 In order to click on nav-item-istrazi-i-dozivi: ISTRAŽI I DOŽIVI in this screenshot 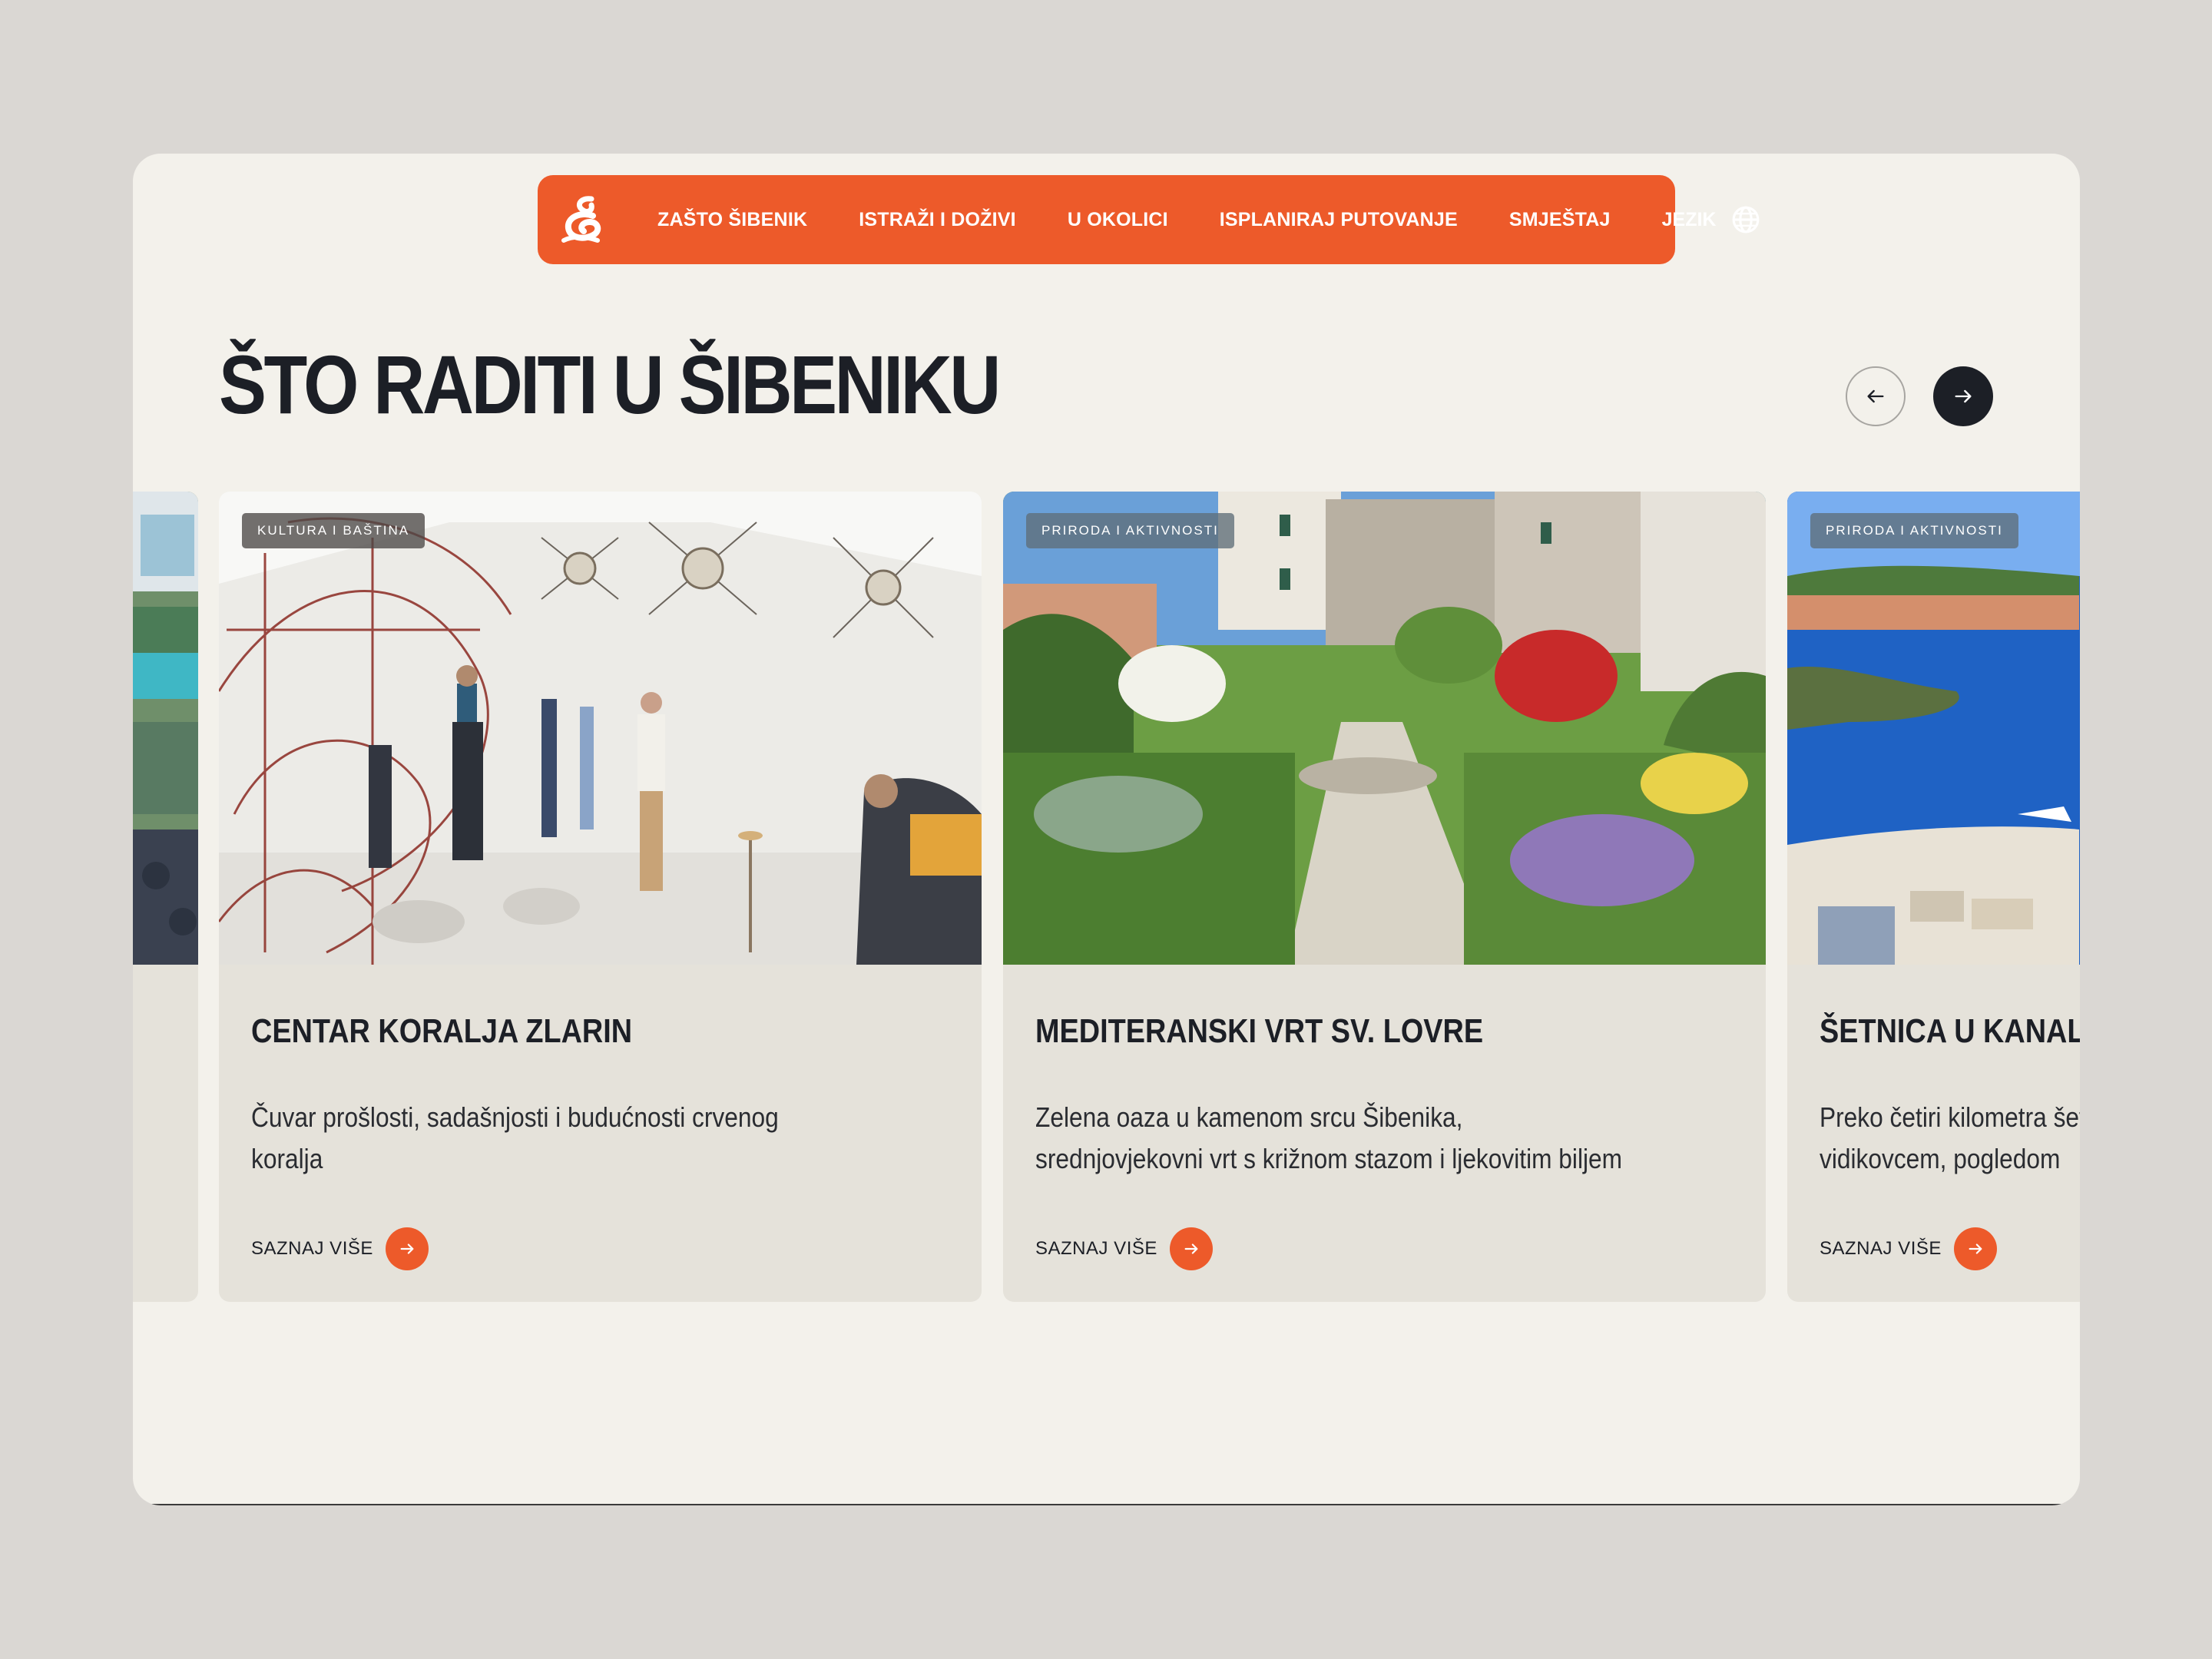, I will do `click(938, 220)`.